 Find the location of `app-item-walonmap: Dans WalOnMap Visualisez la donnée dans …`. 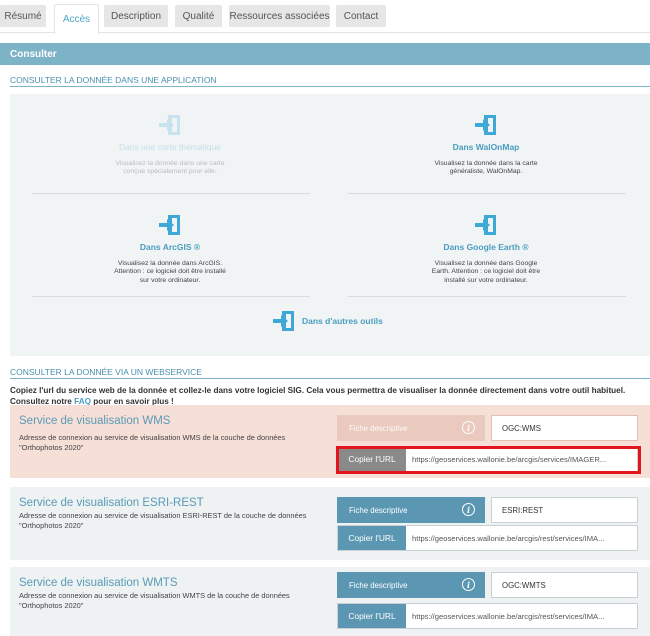

app-item-walonmap: Dans WalOnMap Visualisez la donnée dans … is located at coordinates (486, 145).